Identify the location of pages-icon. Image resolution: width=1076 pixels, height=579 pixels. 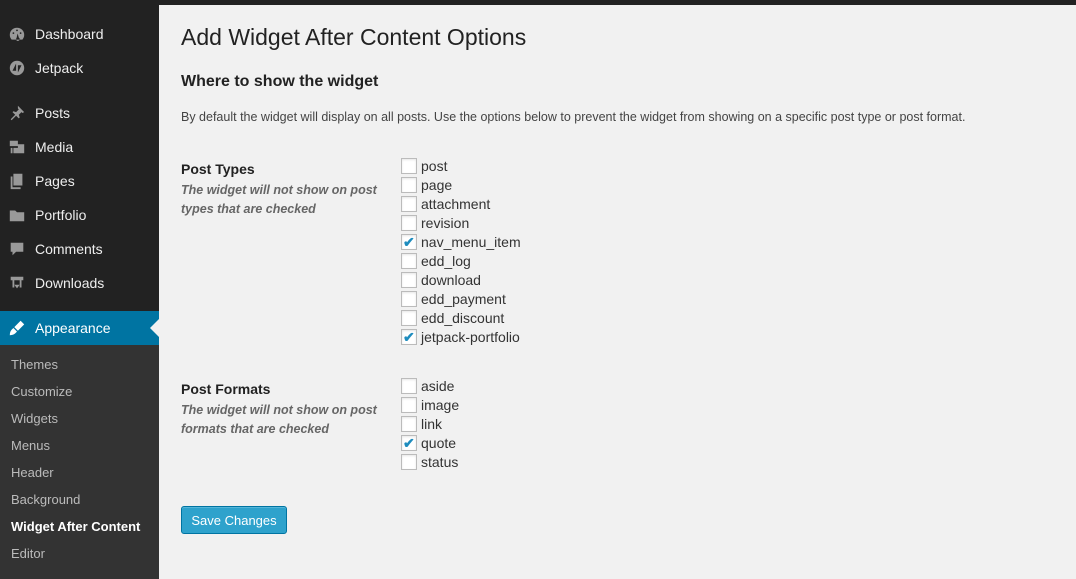
(17, 181).